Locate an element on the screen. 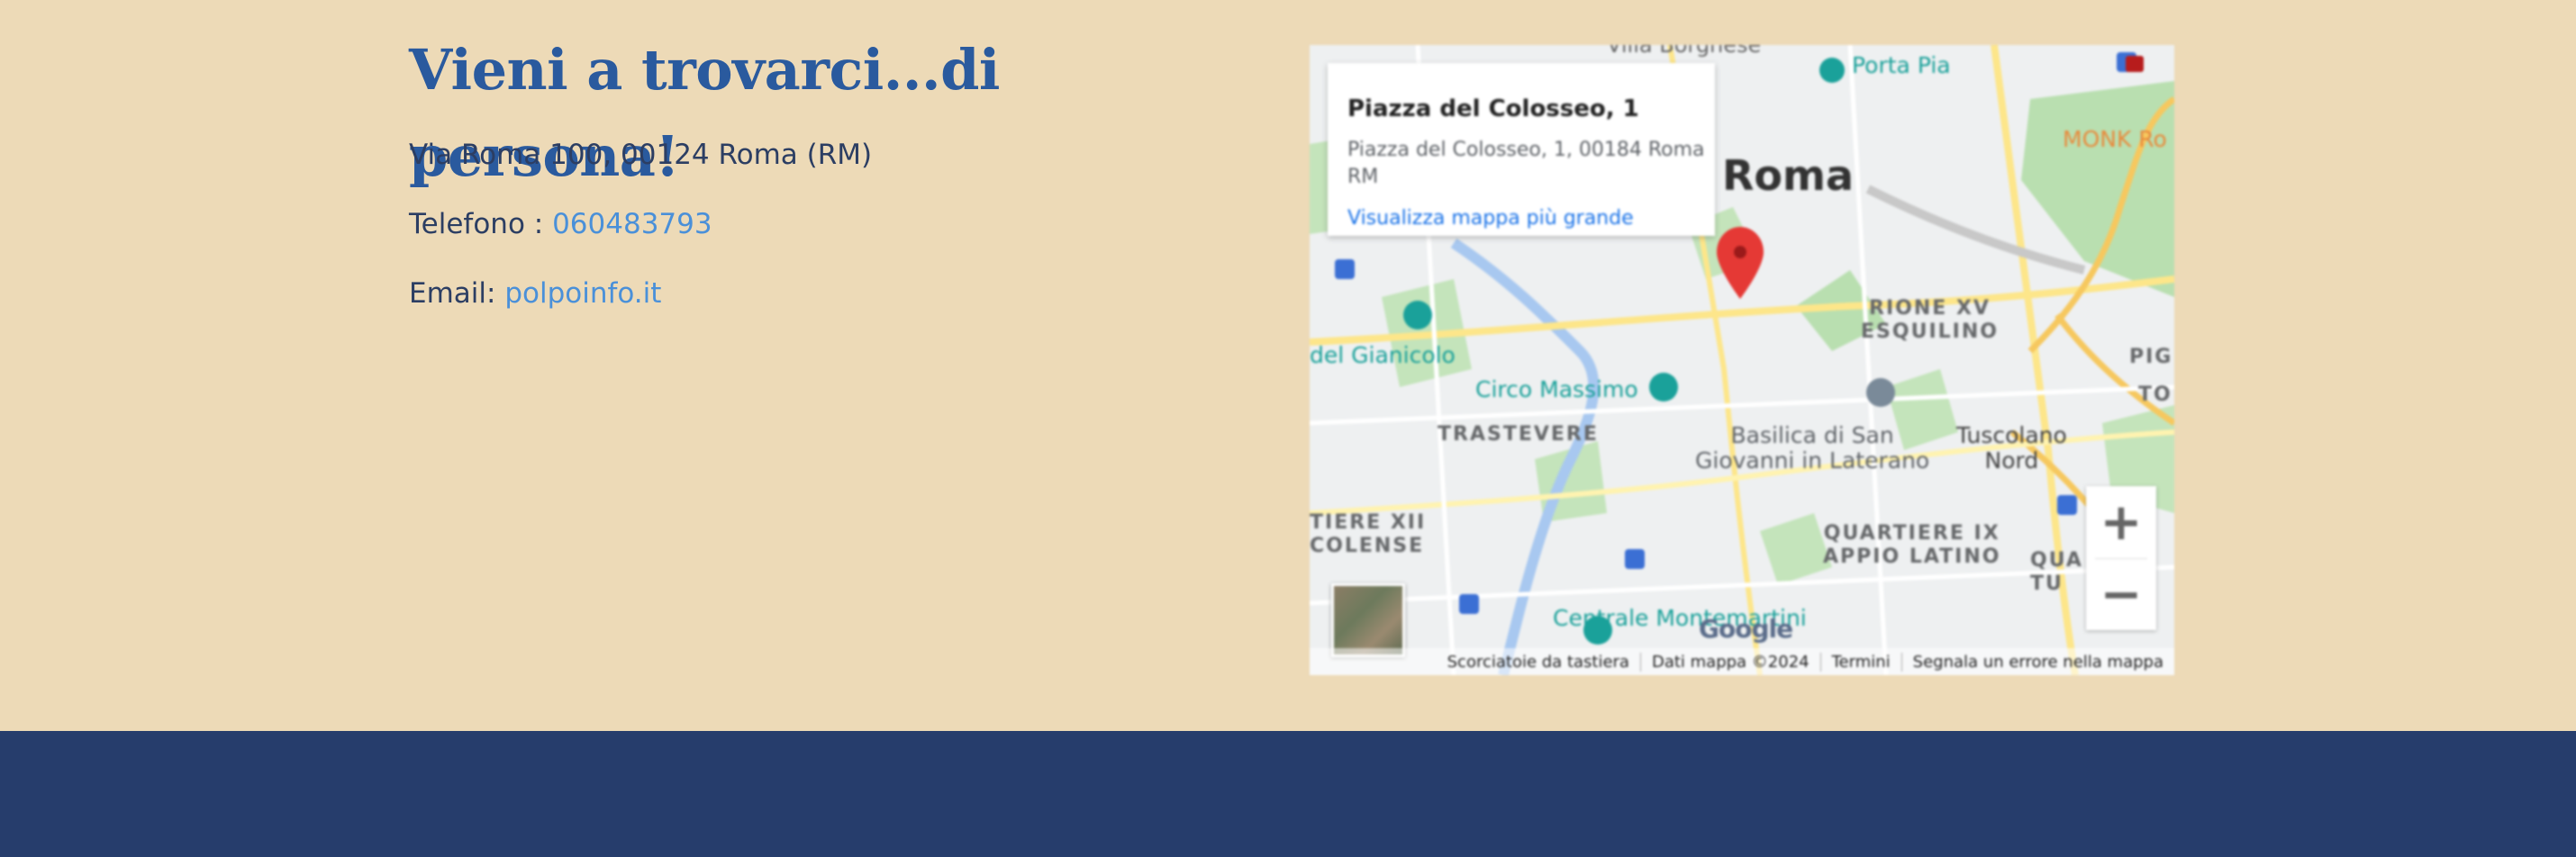  keyboard-shortcuts-link: Scorciatoie da tastiera is located at coordinates (1538, 663).